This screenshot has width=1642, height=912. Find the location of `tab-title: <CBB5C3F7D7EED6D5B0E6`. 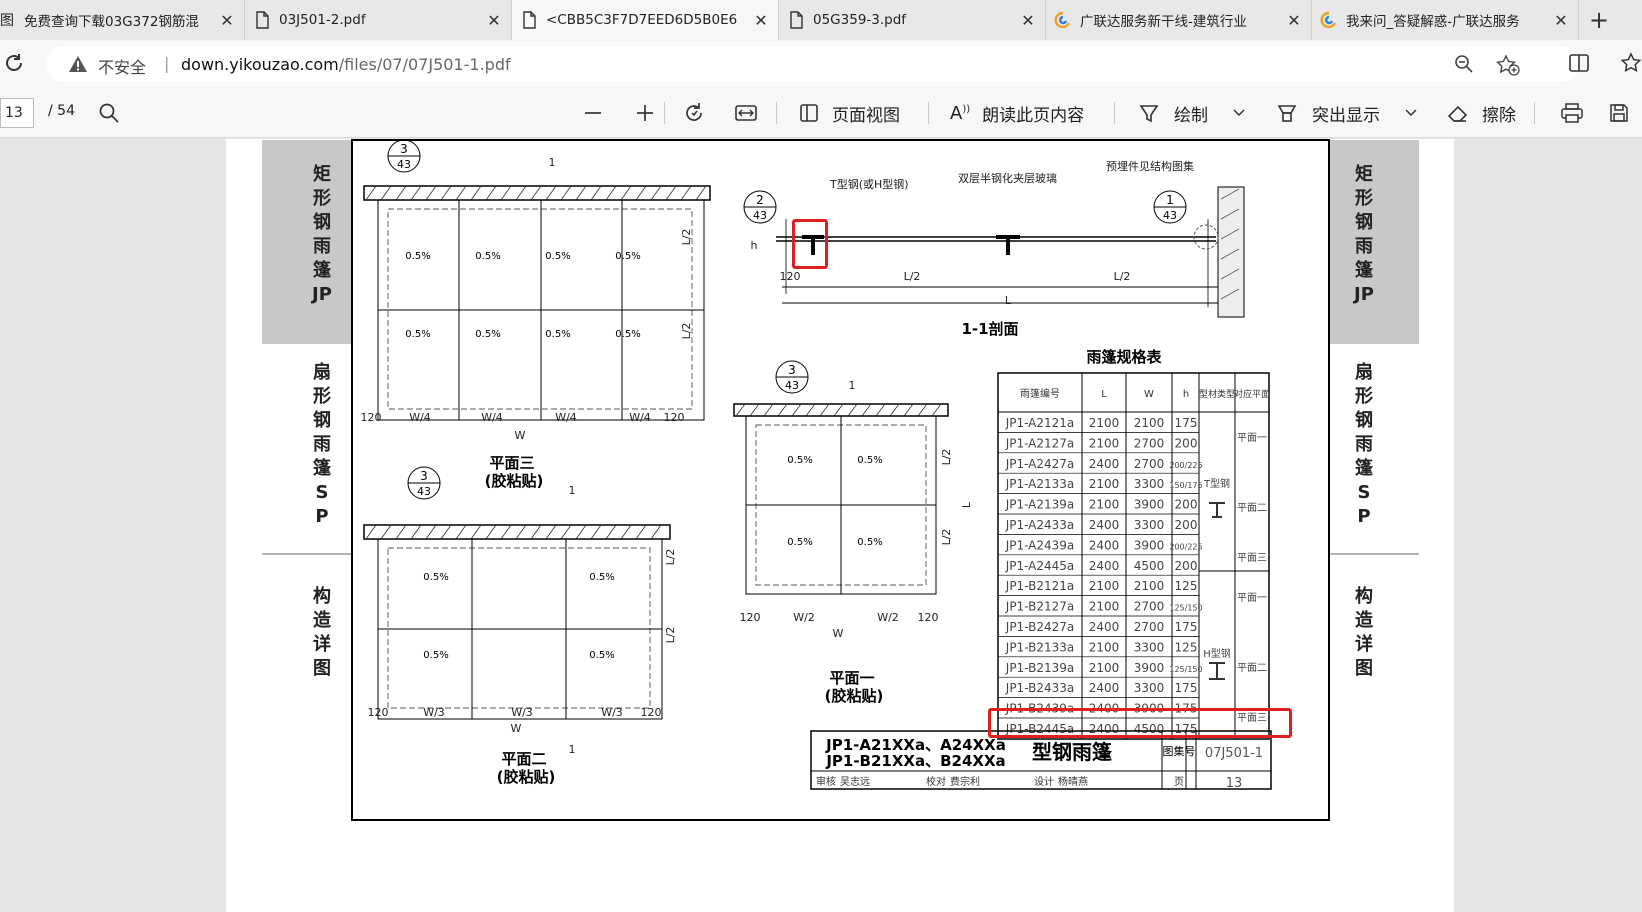

tab-title: <CBB5C3F7D7EED6D5B0E6 is located at coordinates (642, 20).